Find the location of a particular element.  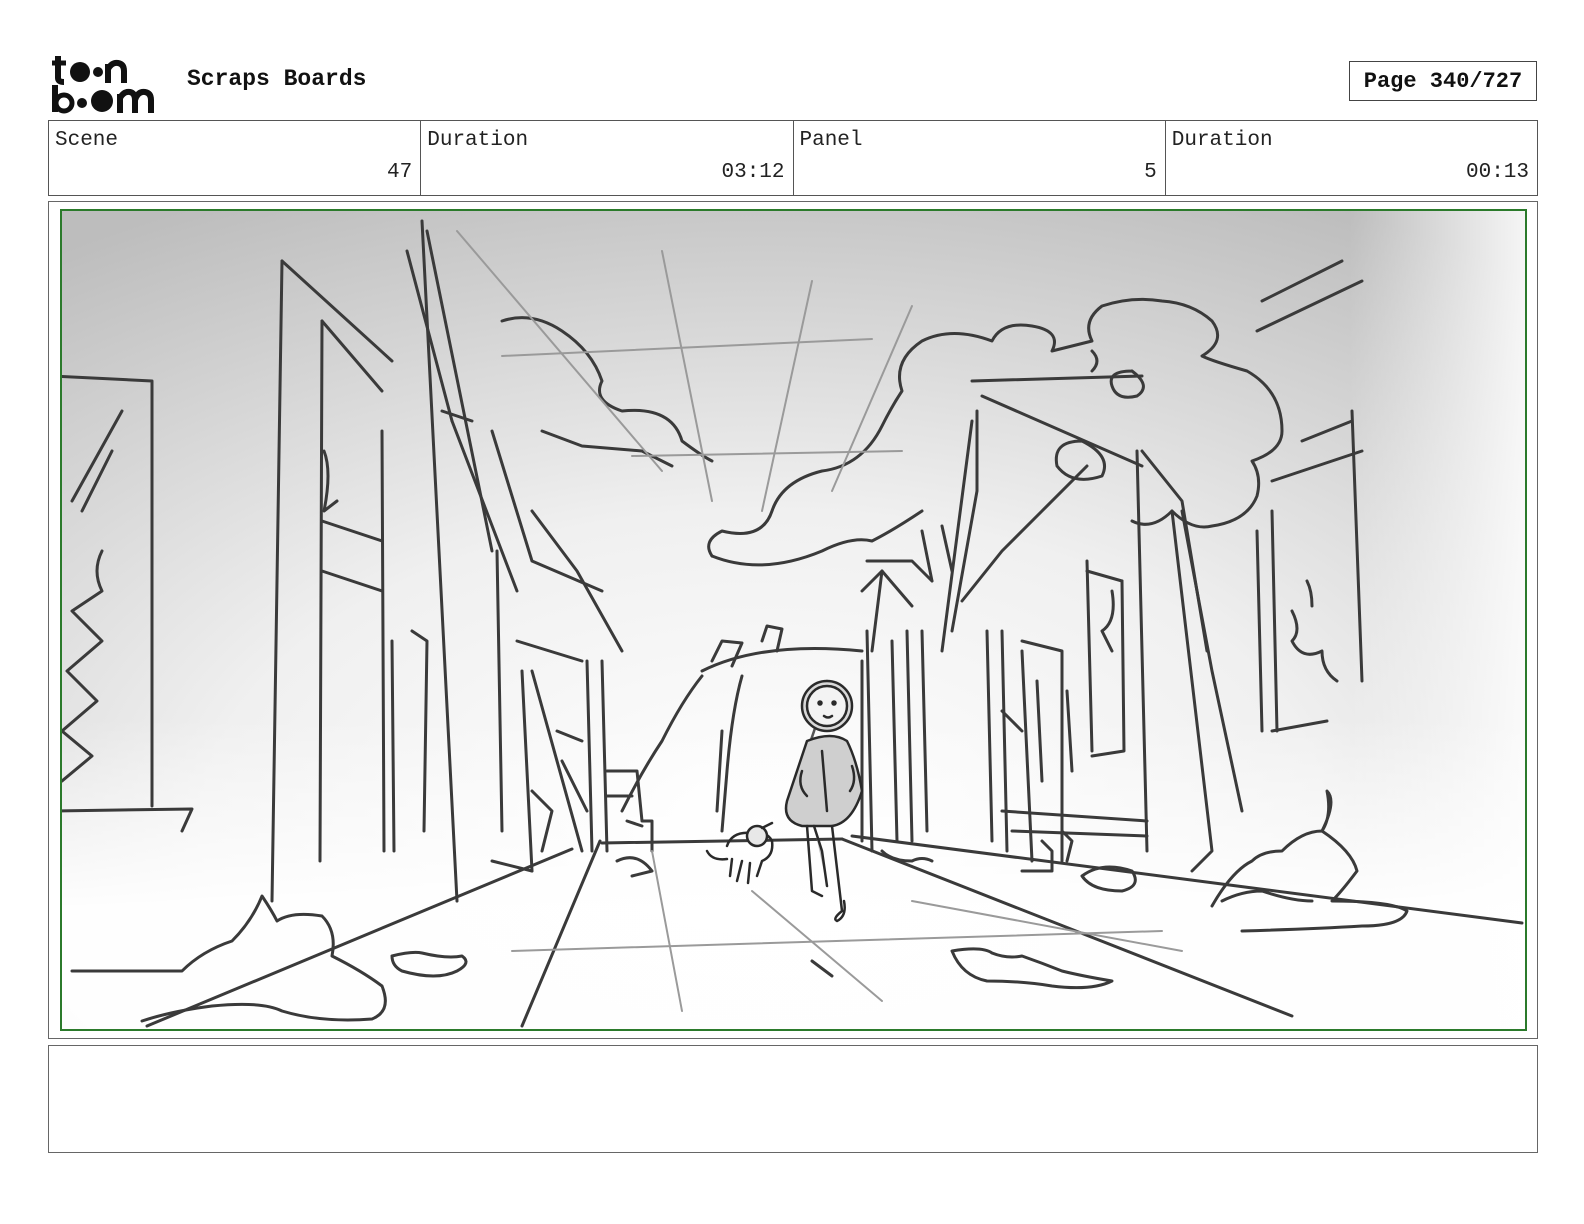

scene-duration-value: 03:12 is located at coordinates (753, 172).